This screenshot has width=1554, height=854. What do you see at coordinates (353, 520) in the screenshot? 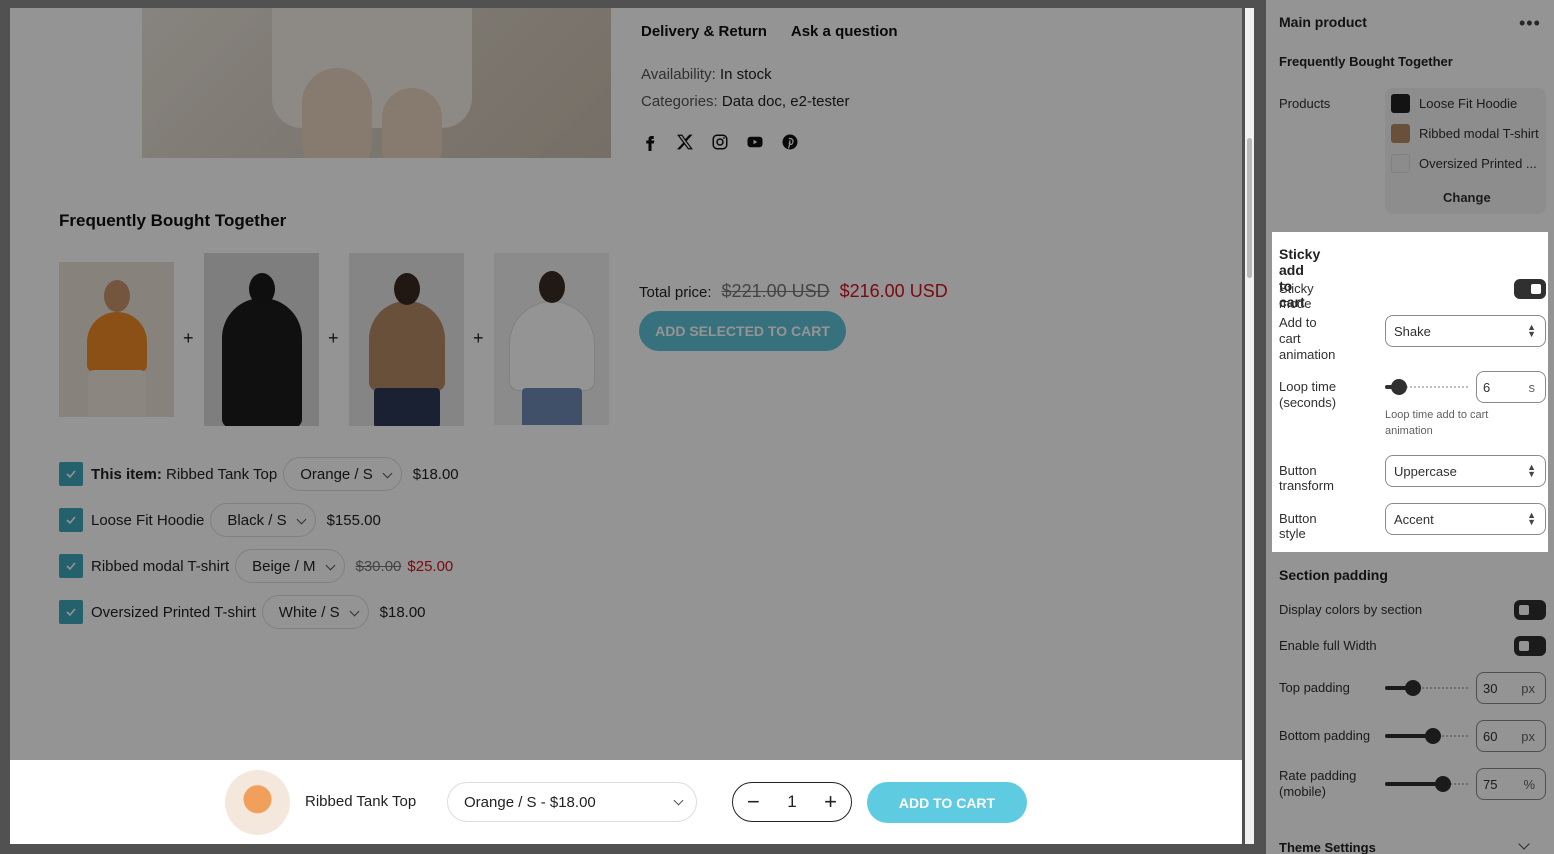
I see `item-price: $155.00` at bounding box center [353, 520].